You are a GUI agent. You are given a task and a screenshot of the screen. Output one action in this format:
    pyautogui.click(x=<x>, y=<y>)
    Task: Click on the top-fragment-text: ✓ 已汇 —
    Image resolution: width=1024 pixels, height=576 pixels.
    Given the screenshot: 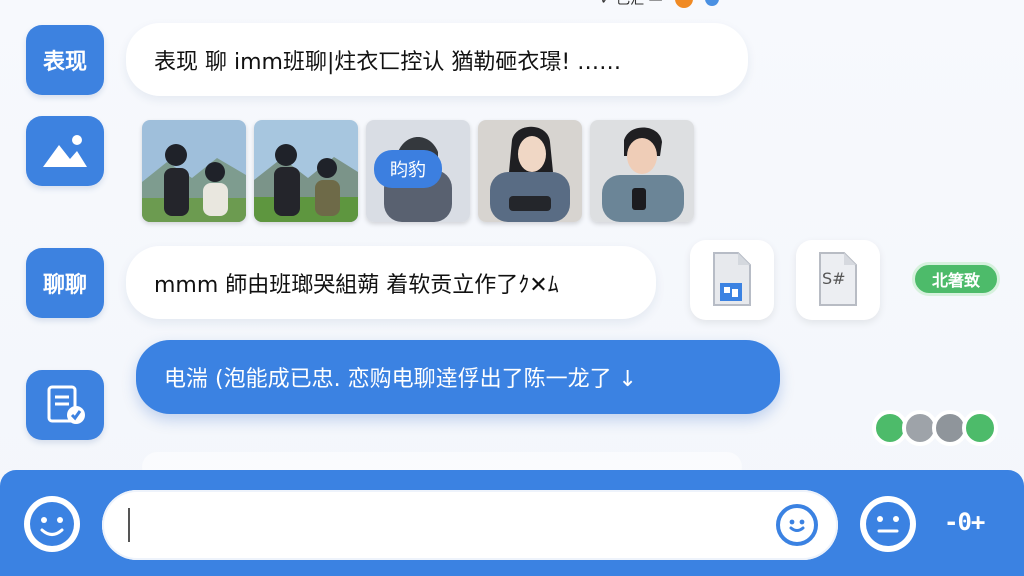 What is the action you would take?
    pyautogui.click(x=631, y=4)
    